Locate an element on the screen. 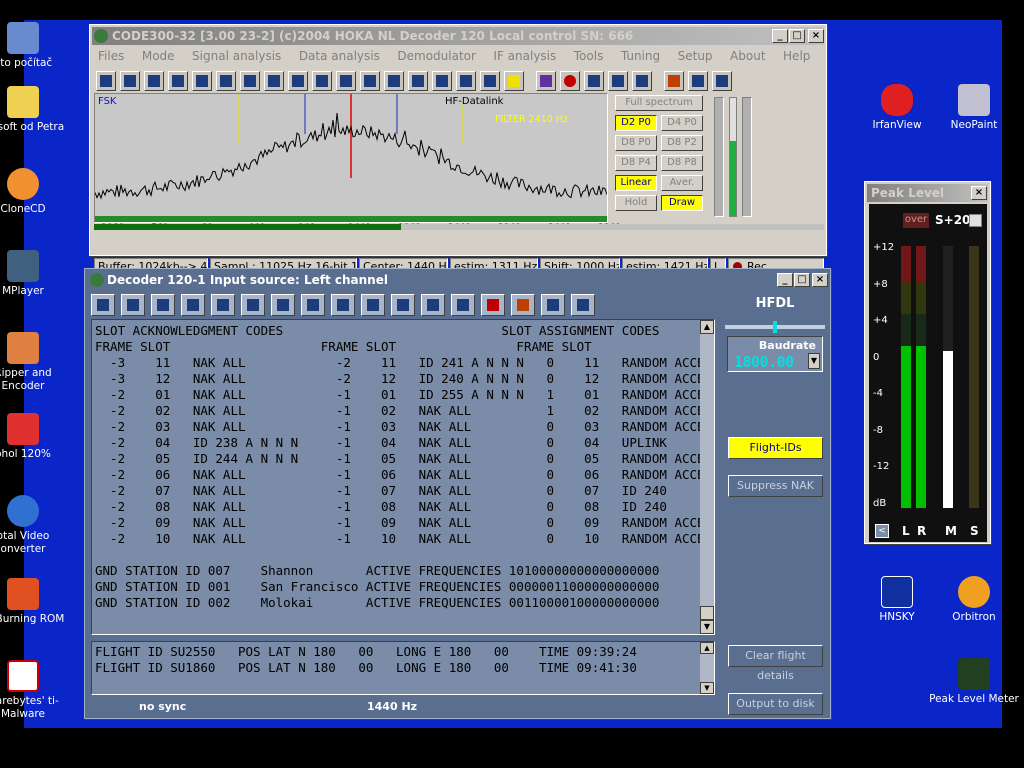 Image resolution: width=1024 pixels, height=768 pixels. full-spectrum-button: Full spectrum is located at coordinates (659, 103).